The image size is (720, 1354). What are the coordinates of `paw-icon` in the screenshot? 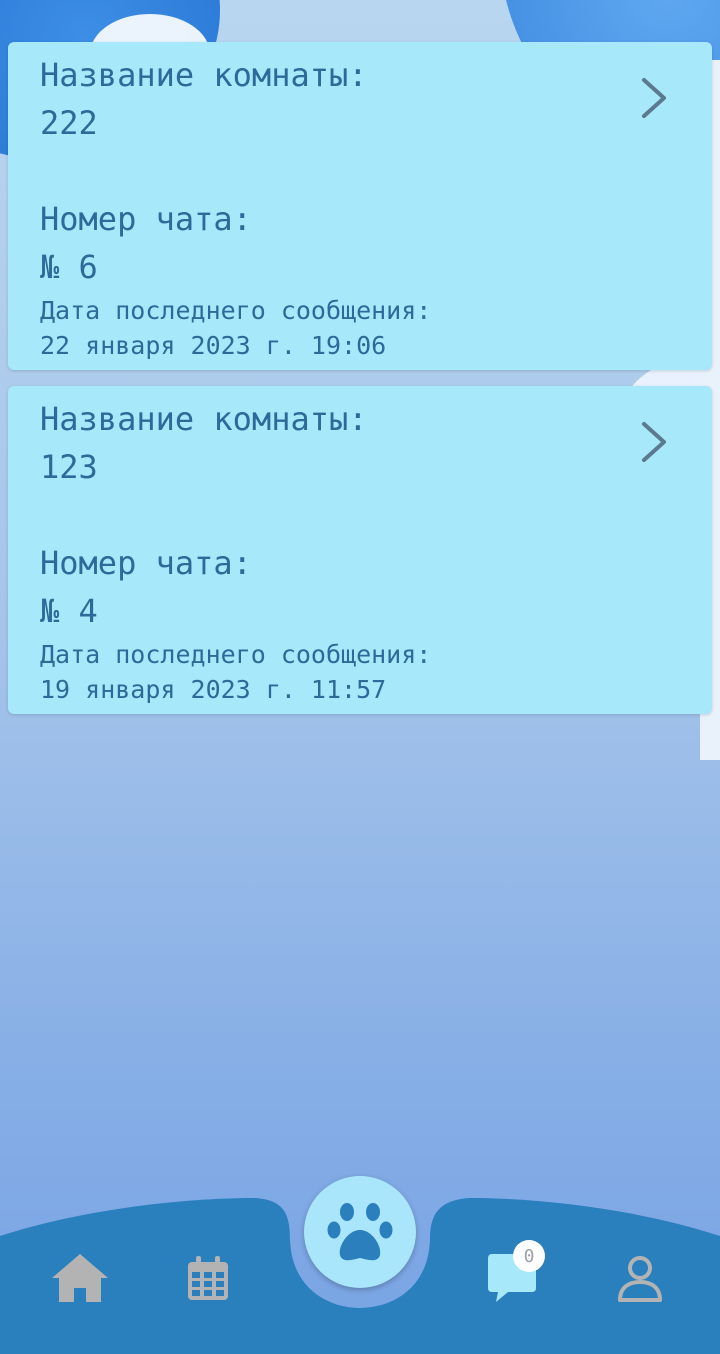 It's located at (360, 1232).